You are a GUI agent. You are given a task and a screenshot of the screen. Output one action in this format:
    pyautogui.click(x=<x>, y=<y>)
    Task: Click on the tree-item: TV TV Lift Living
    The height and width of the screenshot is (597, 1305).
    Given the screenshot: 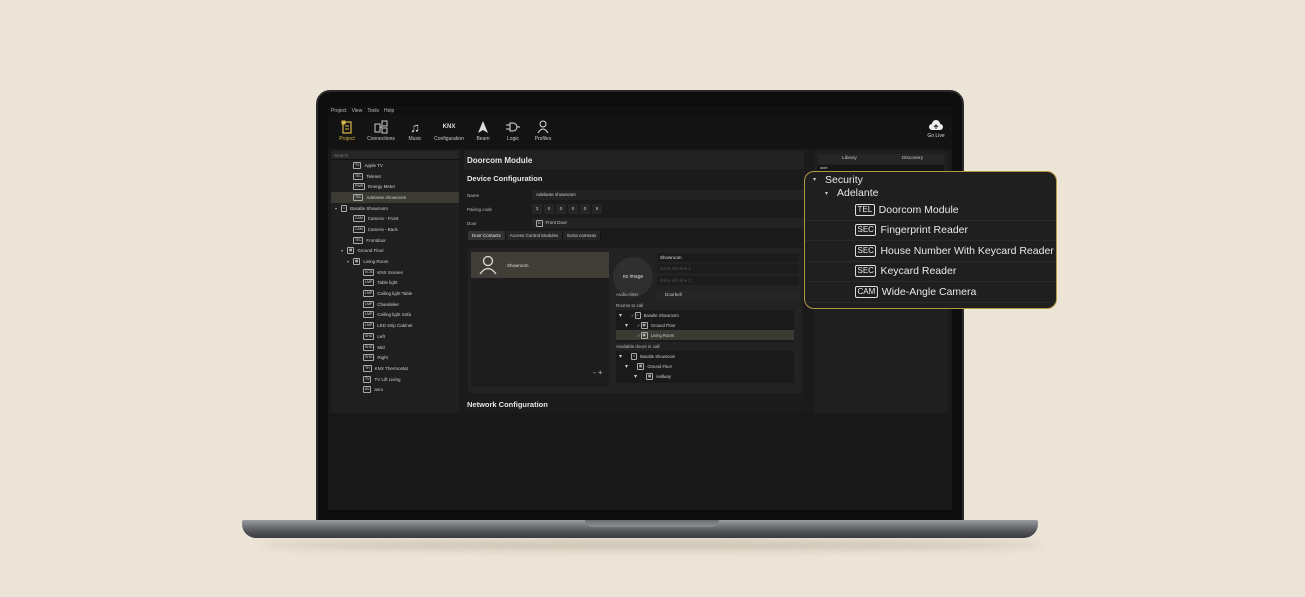 What is the action you would take?
    pyautogui.click(x=395, y=379)
    